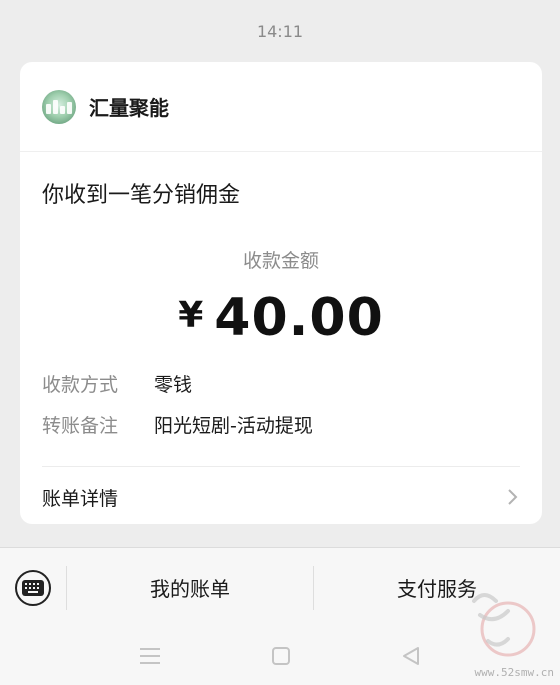  What do you see at coordinates (80, 385) in the screenshot?
I see `detail-key: 收款方式` at bounding box center [80, 385].